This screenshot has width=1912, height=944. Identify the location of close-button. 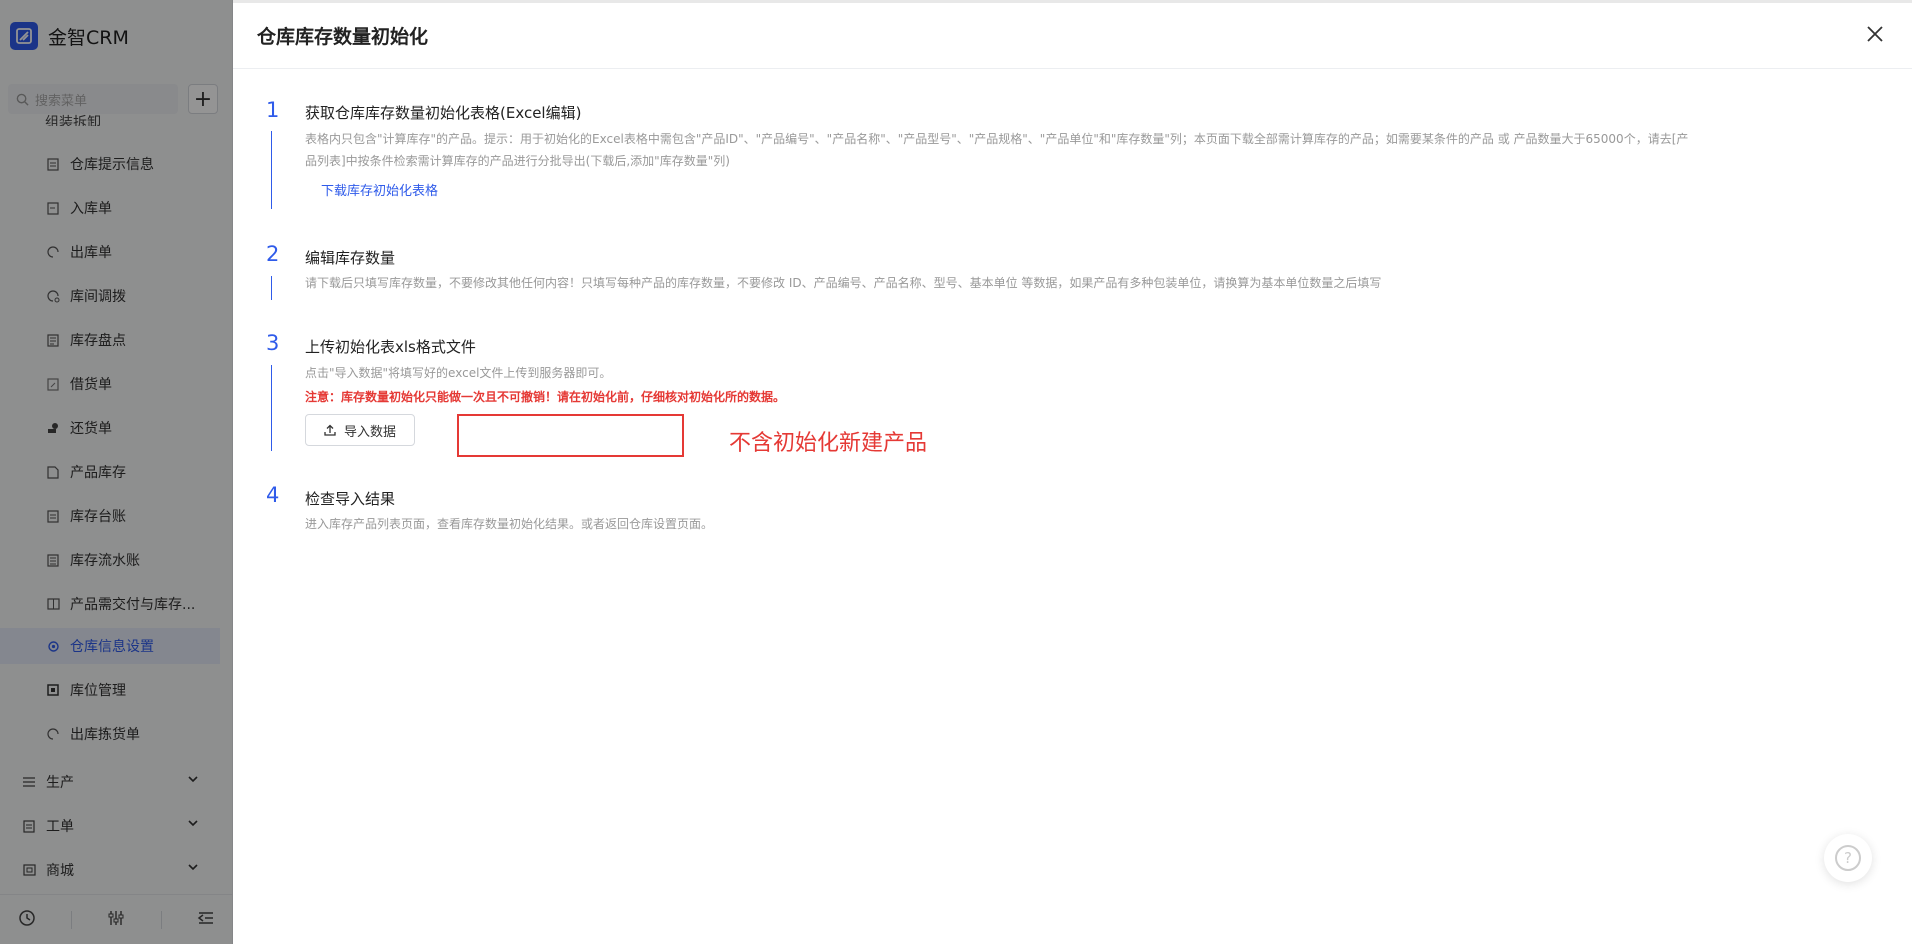
(1875, 34).